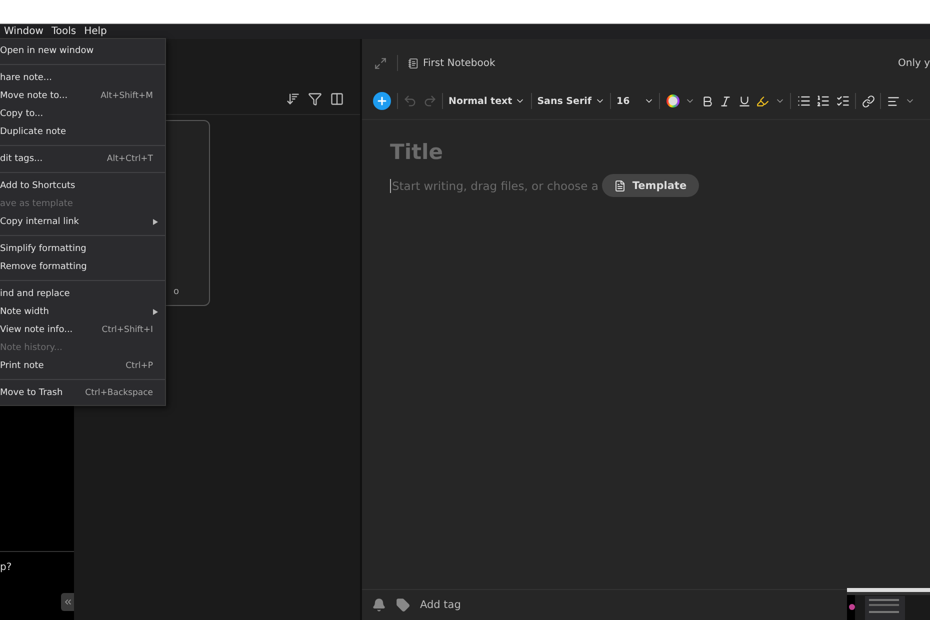 Image resolution: width=930 pixels, height=620 pixels. I want to click on note-card-text: o, so click(176, 292).